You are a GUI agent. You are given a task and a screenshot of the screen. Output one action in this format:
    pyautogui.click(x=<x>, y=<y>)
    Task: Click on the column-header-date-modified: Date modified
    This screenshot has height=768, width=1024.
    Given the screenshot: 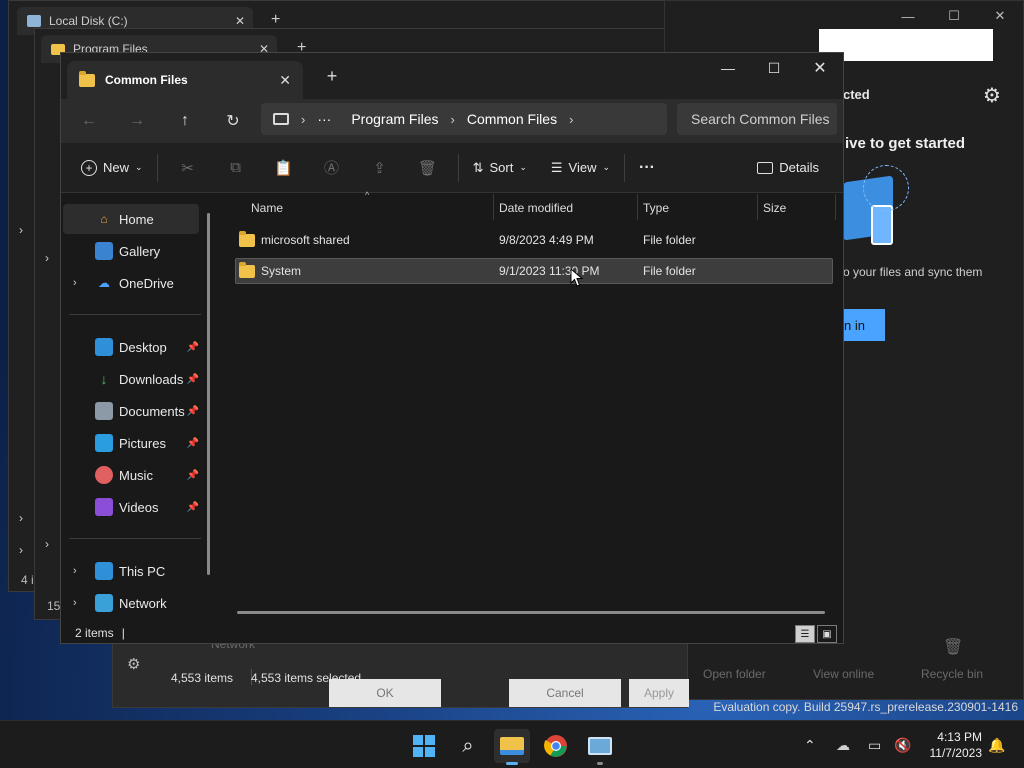 What is the action you would take?
    pyautogui.click(x=536, y=208)
    